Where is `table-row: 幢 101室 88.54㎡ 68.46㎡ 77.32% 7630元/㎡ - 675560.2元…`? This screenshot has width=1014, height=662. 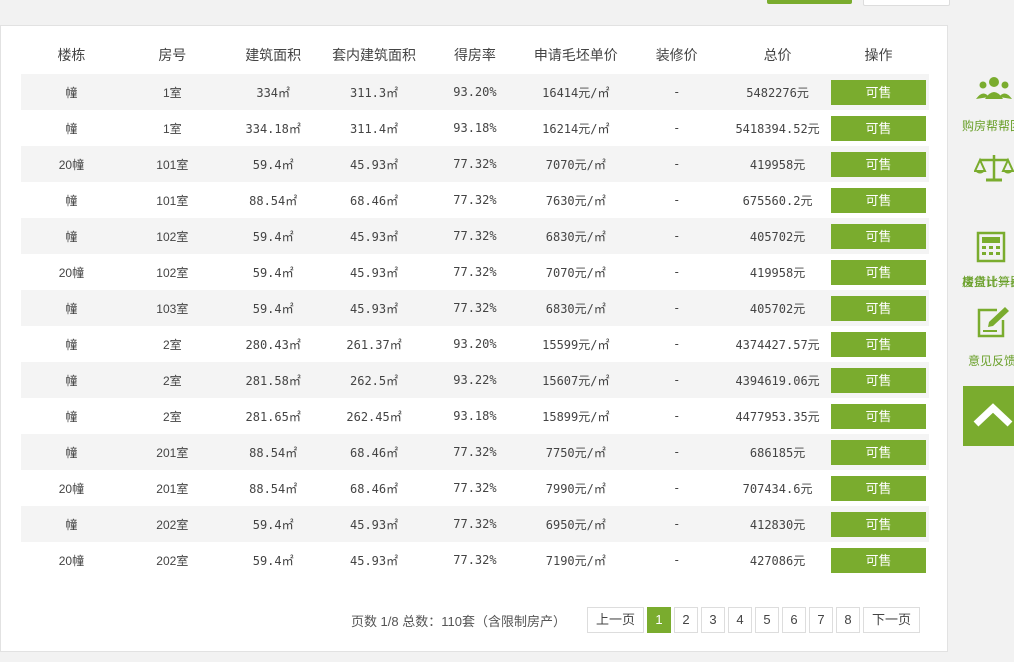 table-row: 幢 101室 88.54㎡ 68.46㎡ 77.32% 7630元/㎡ - 675560.2元… is located at coordinates (475, 200).